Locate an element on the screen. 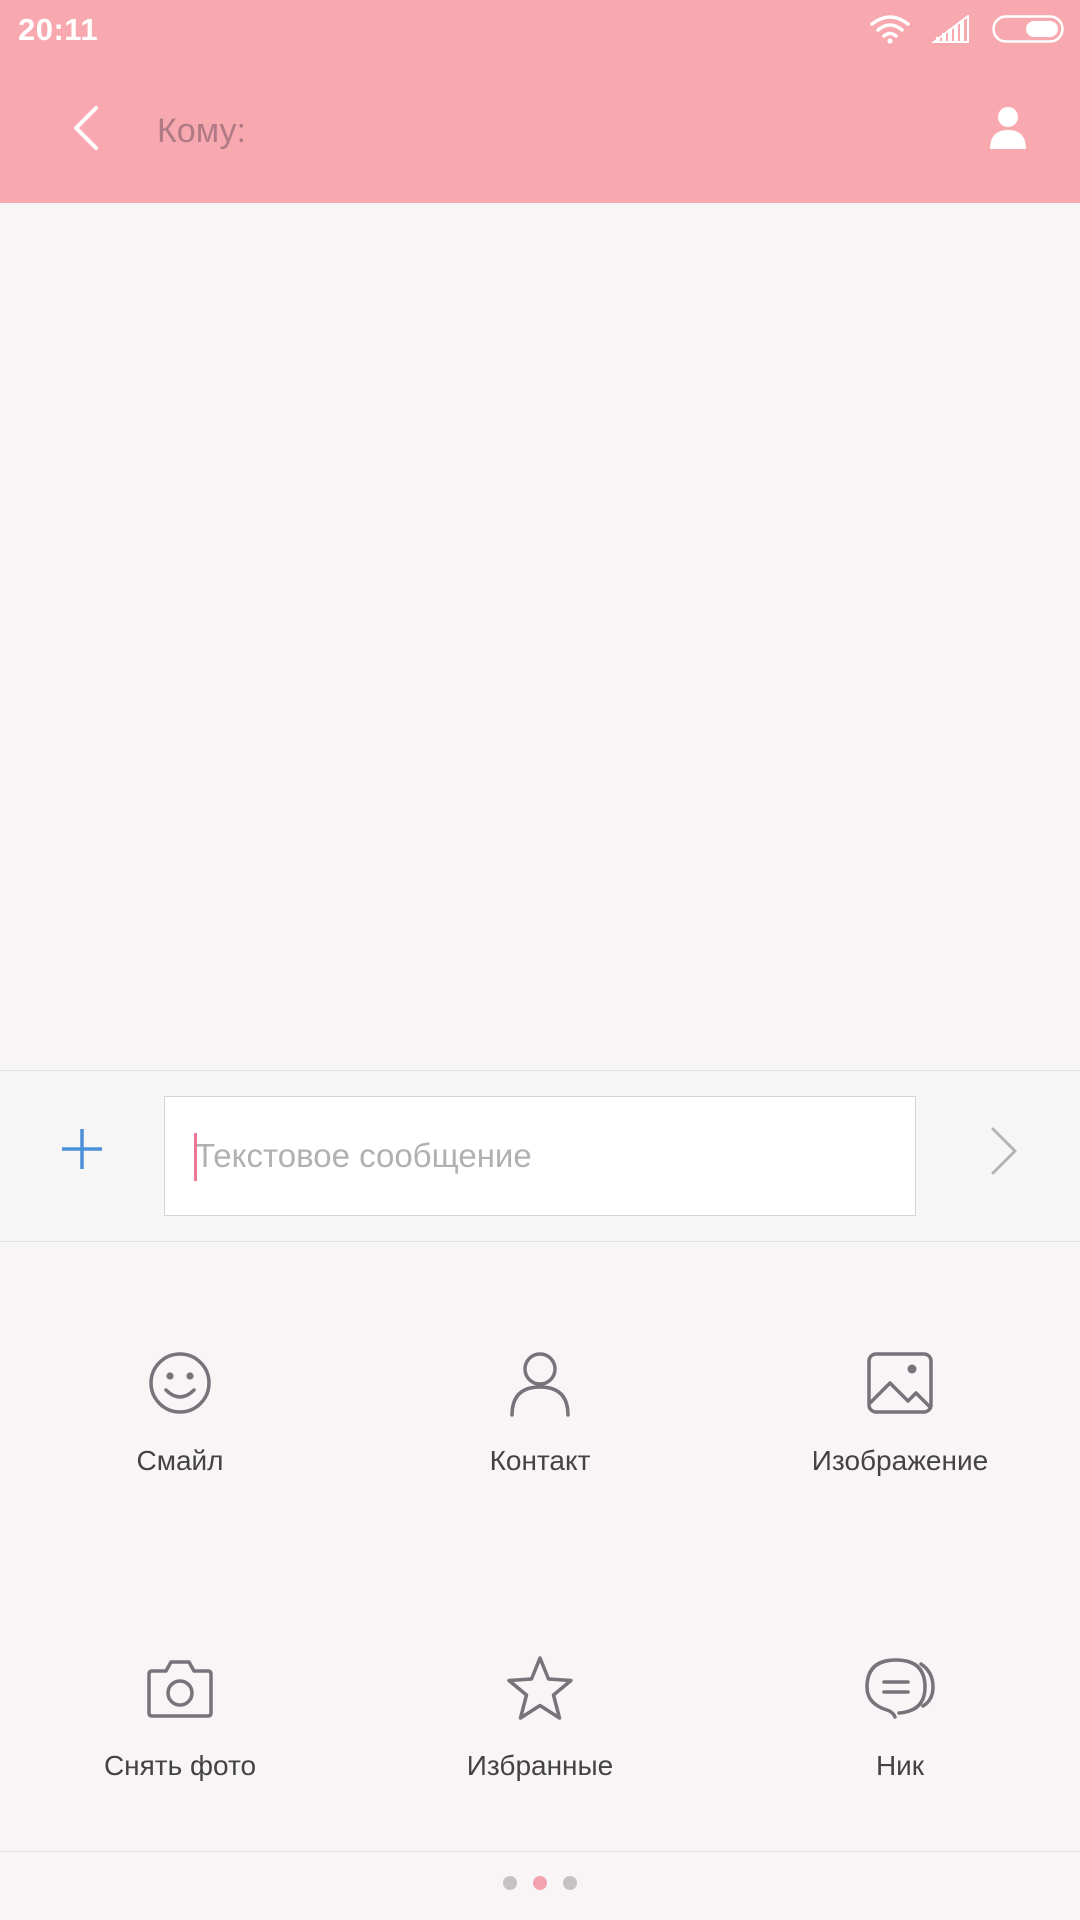  attach-label: Изображение is located at coordinates (900, 1460).